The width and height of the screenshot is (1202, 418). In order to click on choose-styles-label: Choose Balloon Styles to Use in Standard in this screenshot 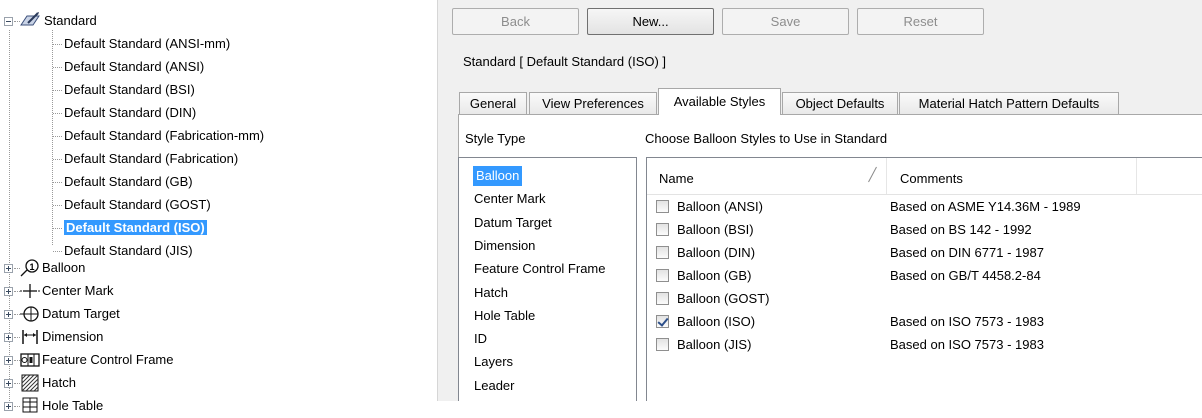, I will do `click(766, 138)`.